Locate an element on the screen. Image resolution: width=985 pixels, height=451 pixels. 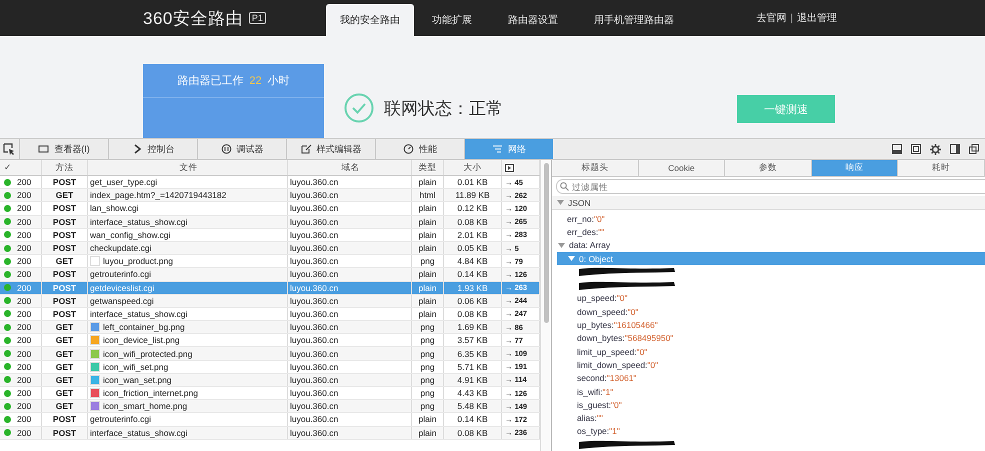
detail-tab: 标题头 is located at coordinates (595, 168).